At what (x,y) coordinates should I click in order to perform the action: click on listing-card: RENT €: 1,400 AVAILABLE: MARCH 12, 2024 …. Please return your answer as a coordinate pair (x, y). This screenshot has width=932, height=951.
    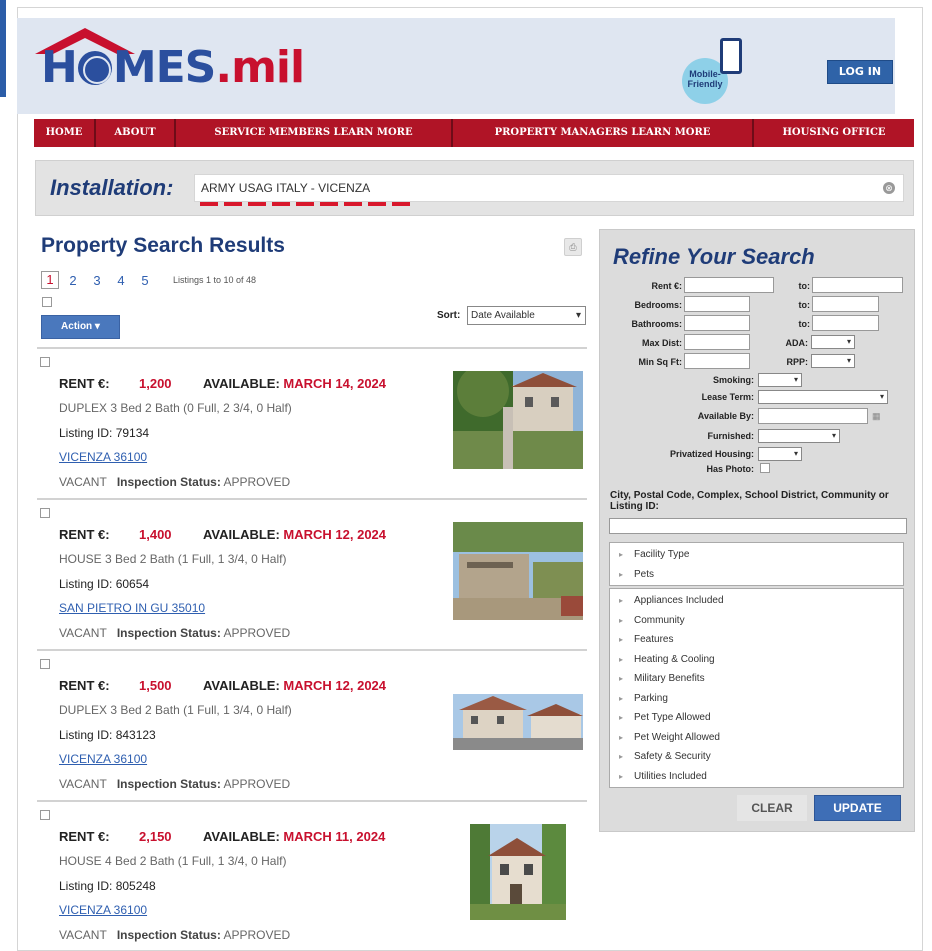
    Looking at the image, I should click on (312, 574).